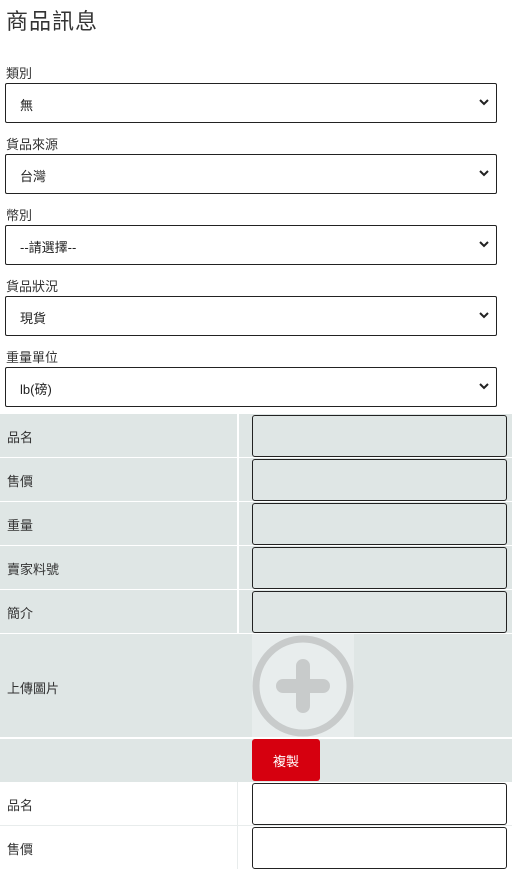  Describe the element at coordinates (379, 436) in the screenshot. I see `item-name-input` at that location.